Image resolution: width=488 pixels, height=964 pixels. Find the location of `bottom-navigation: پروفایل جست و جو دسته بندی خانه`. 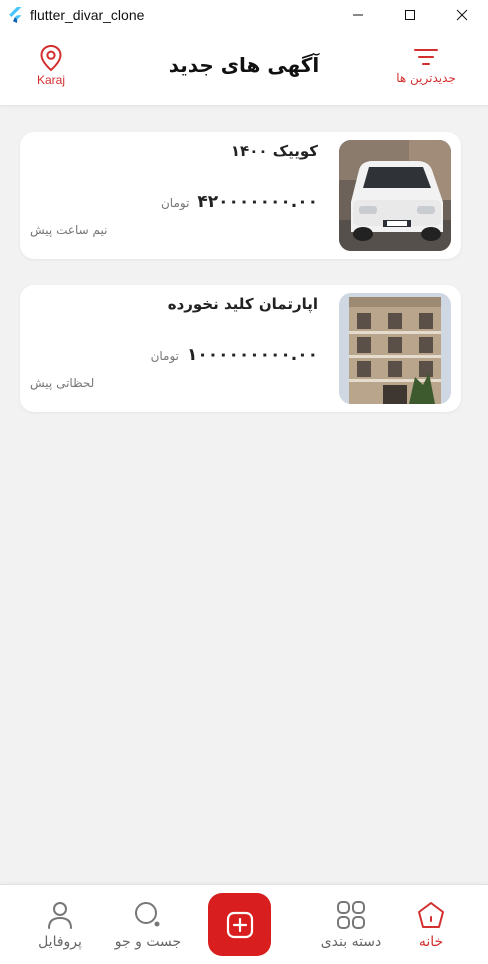

bottom-navigation: پروفایل جست و جو دسته بندی خانه is located at coordinates (244, 924).